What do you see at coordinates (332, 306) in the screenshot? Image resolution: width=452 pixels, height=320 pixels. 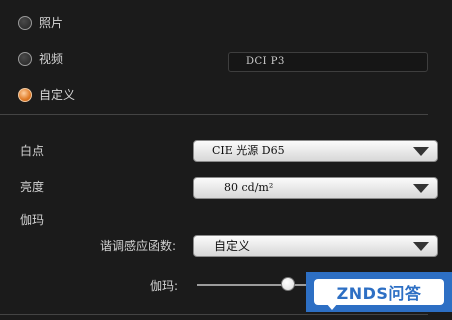 I see `speech-bubble-tail-icon` at bounding box center [332, 306].